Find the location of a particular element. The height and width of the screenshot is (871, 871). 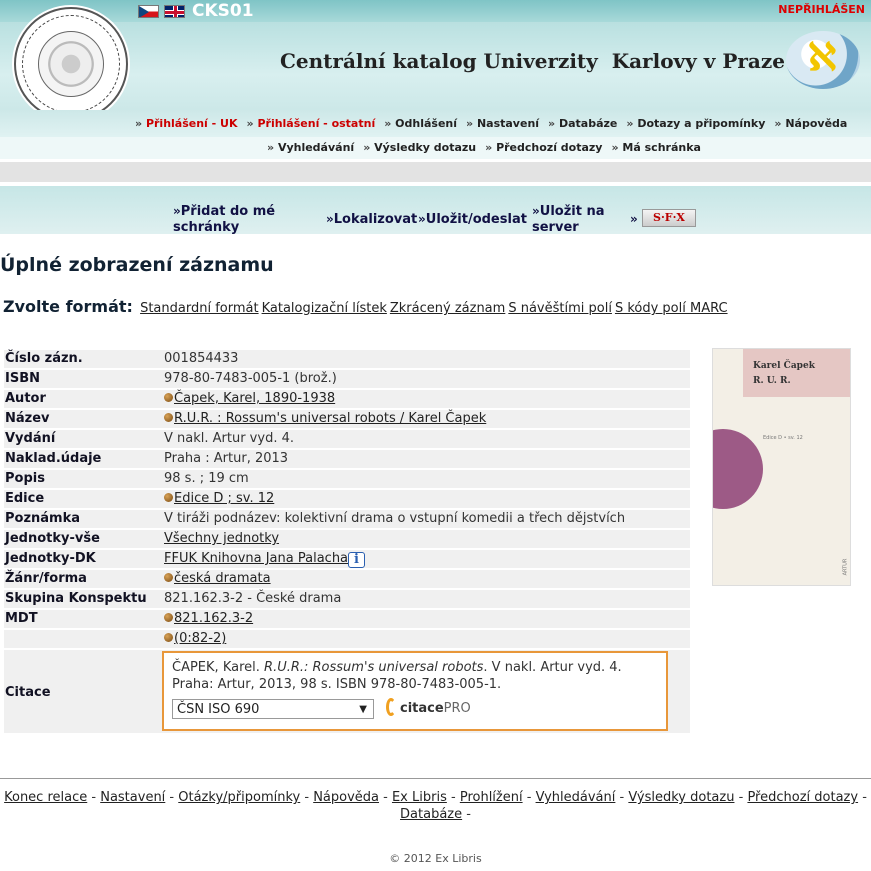

nav-link-6: » Nápověda is located at coordinates (810, 123).